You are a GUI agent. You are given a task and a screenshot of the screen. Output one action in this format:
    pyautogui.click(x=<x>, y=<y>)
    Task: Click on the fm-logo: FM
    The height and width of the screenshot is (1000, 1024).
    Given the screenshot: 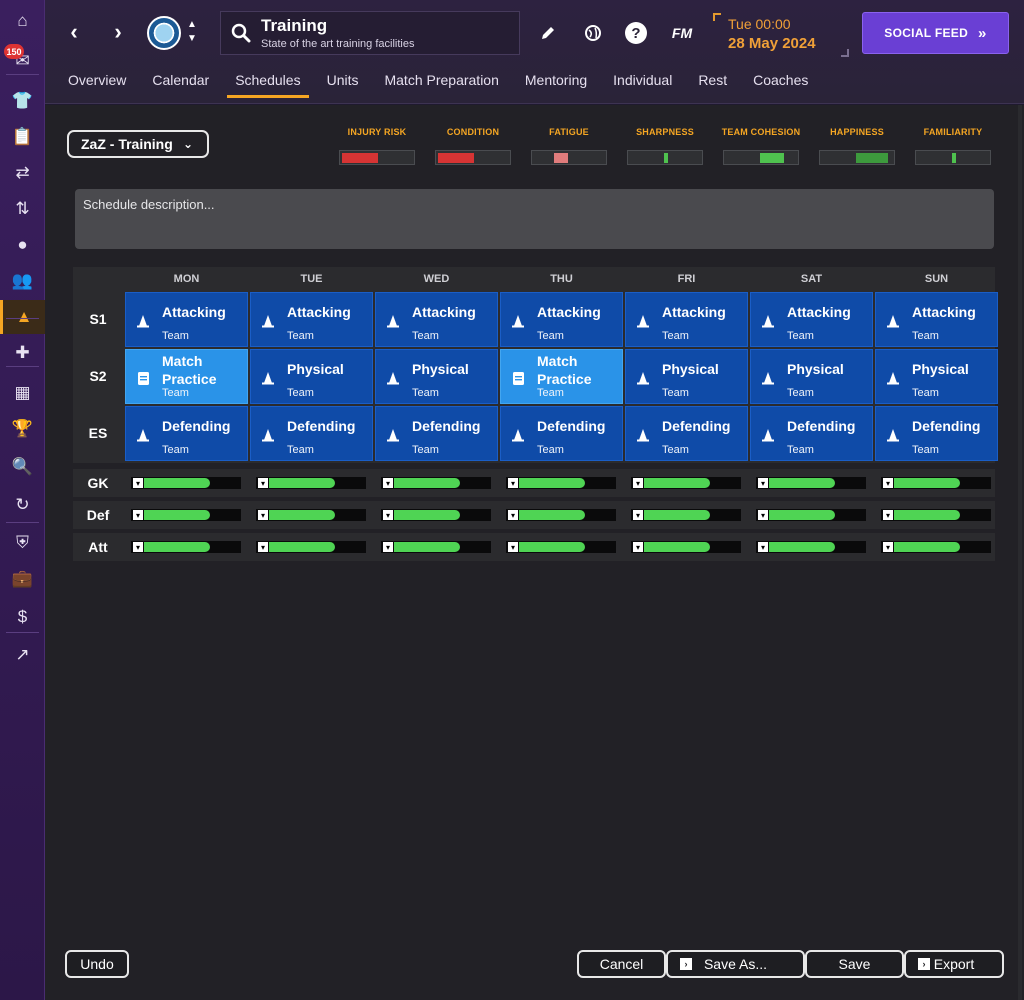 What is the action you would take?
    pyautogui.click(x=682, y=33)
    